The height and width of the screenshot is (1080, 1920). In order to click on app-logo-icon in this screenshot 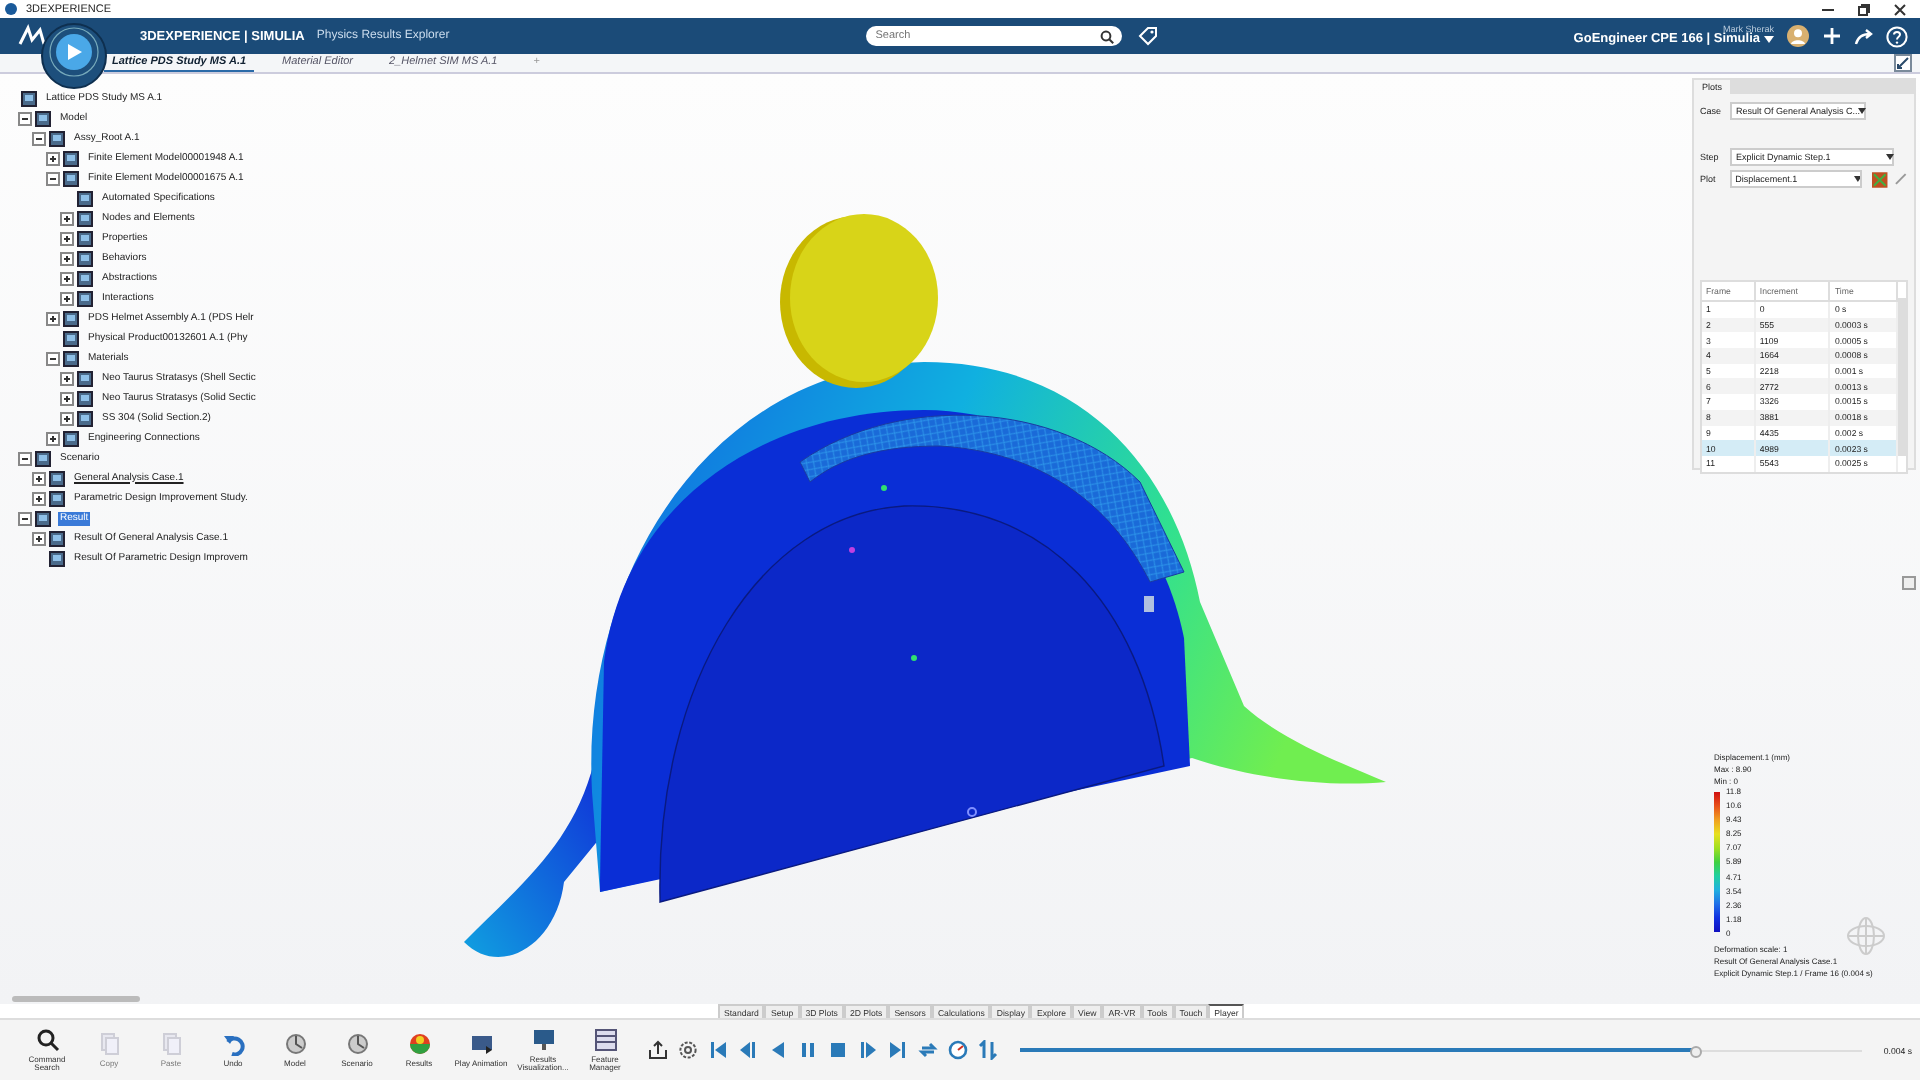, I will do `click(11, 9)`.